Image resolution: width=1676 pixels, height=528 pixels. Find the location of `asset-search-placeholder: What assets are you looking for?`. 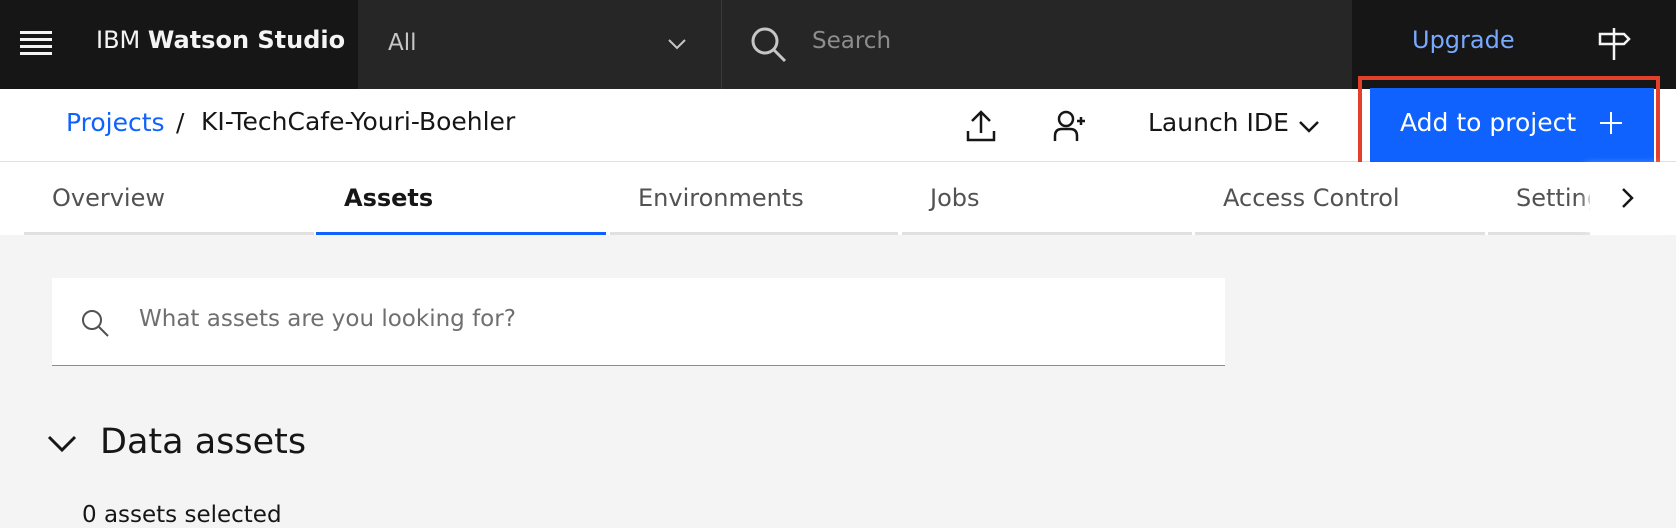

asset-search-placeholder: What assets are you looking for? is located at coordinates (327, 319).